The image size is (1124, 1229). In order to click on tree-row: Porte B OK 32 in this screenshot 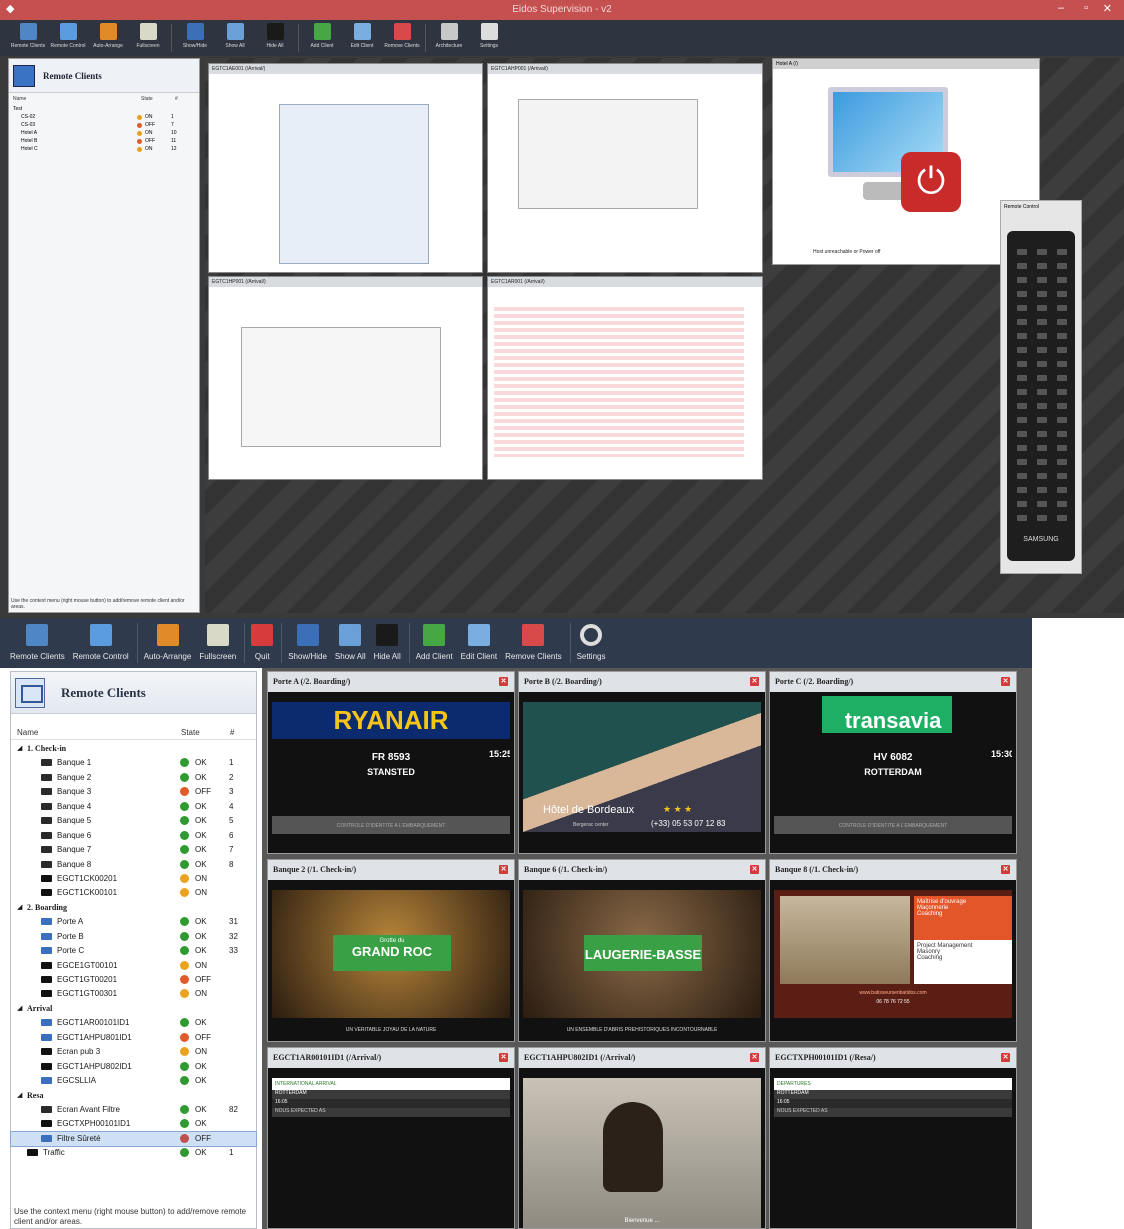, I will do `click(133, 937)`.